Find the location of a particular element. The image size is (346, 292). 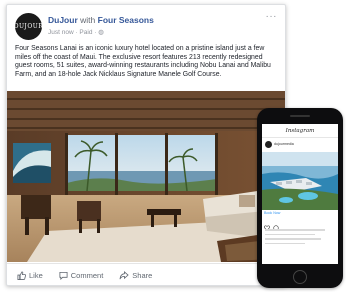

resort-aerial-photo is located at coordinates (300, 181).